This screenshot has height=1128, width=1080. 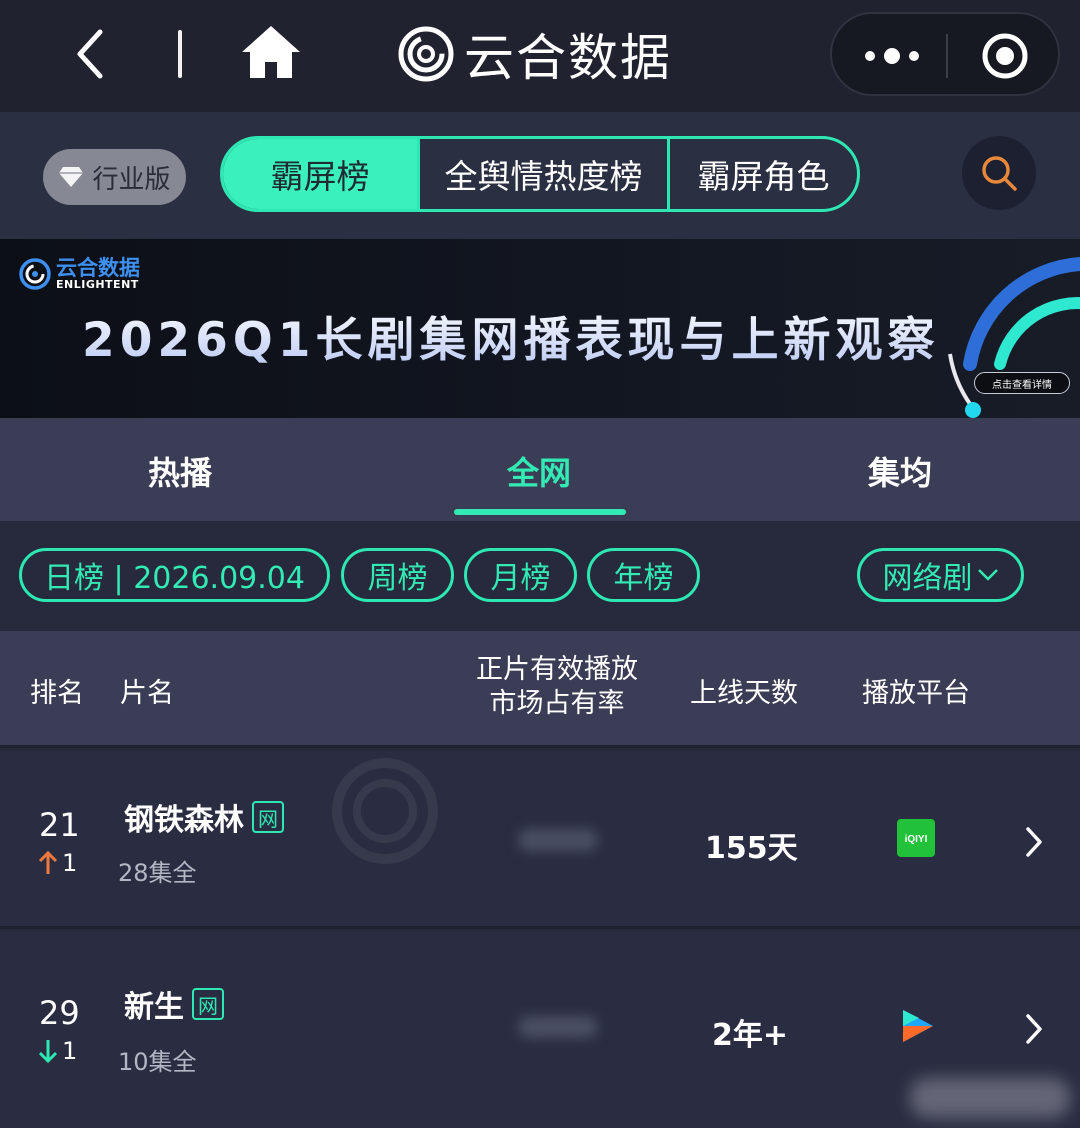 I want to click on youku-icon, so click(x=917, y=1028).